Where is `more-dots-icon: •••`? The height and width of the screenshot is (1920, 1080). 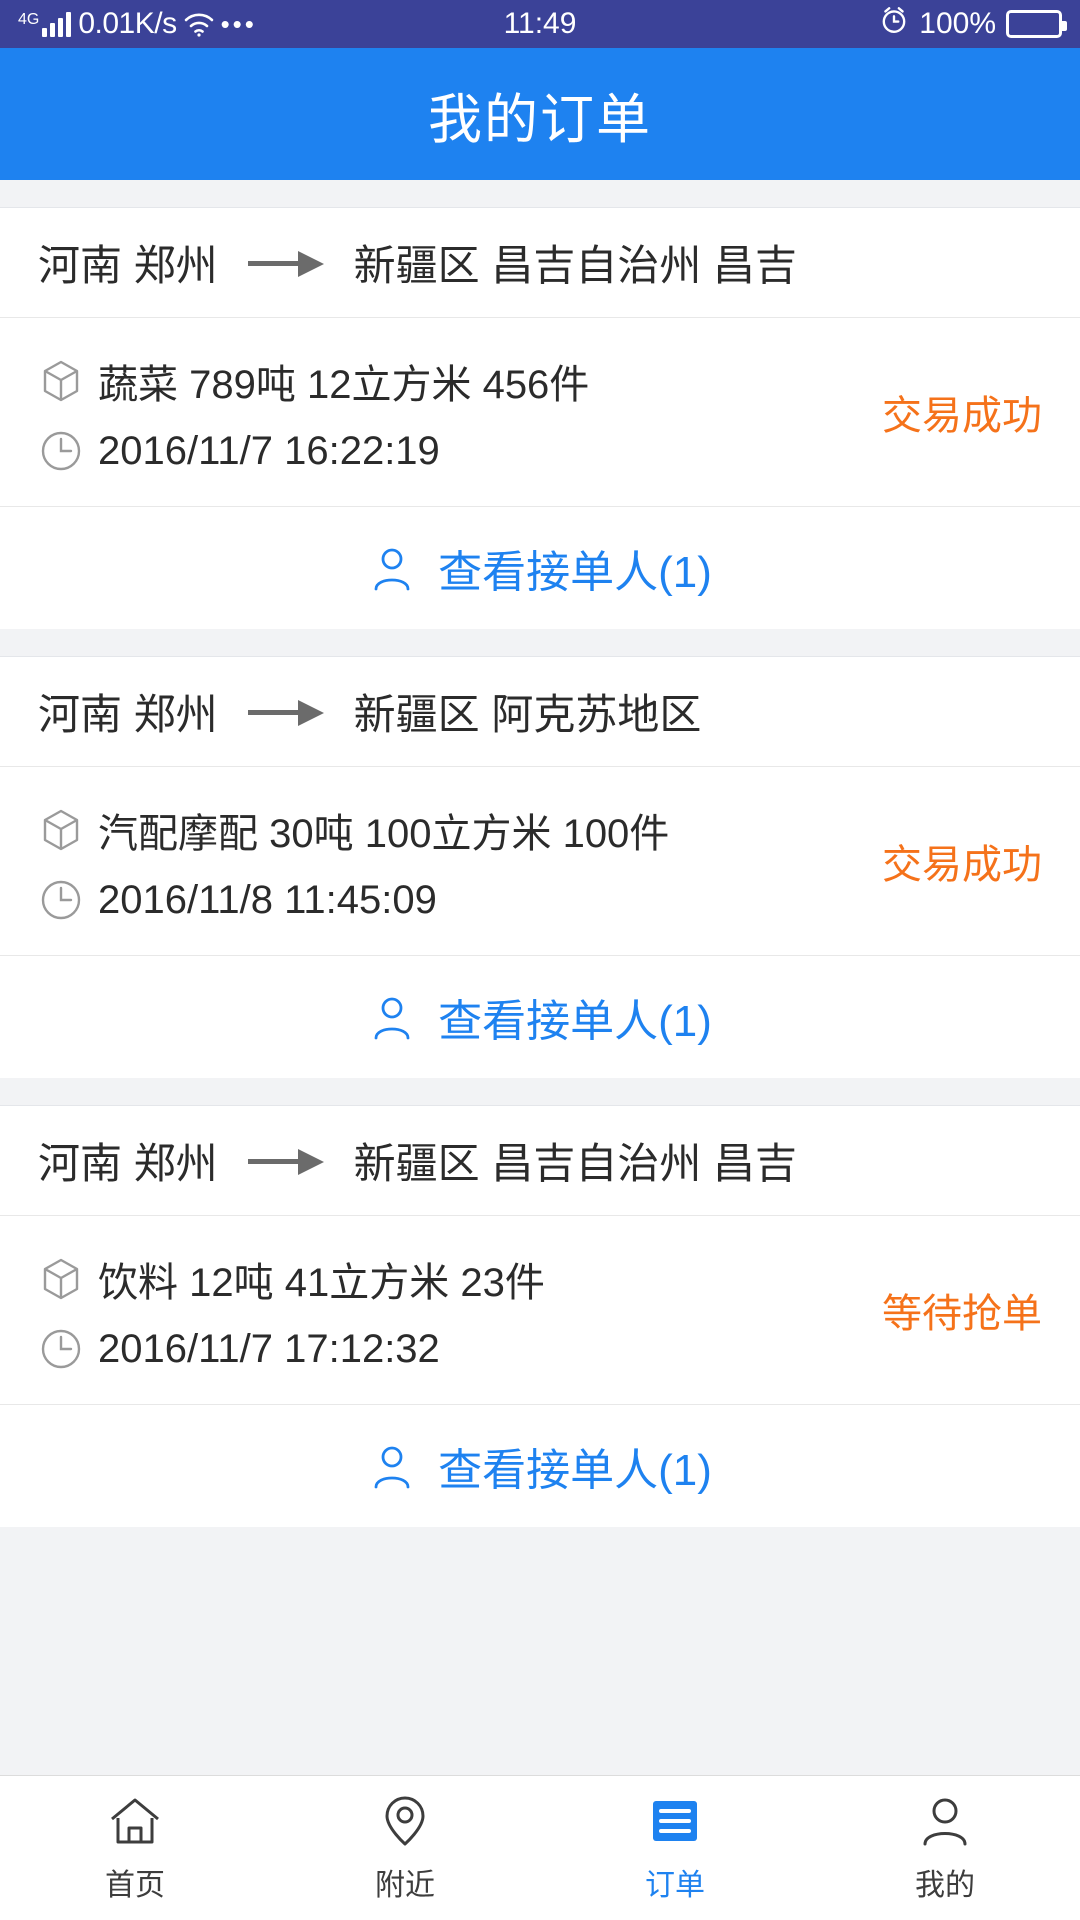
more-dots-icon: ••• is located at coordinates (238, 24).